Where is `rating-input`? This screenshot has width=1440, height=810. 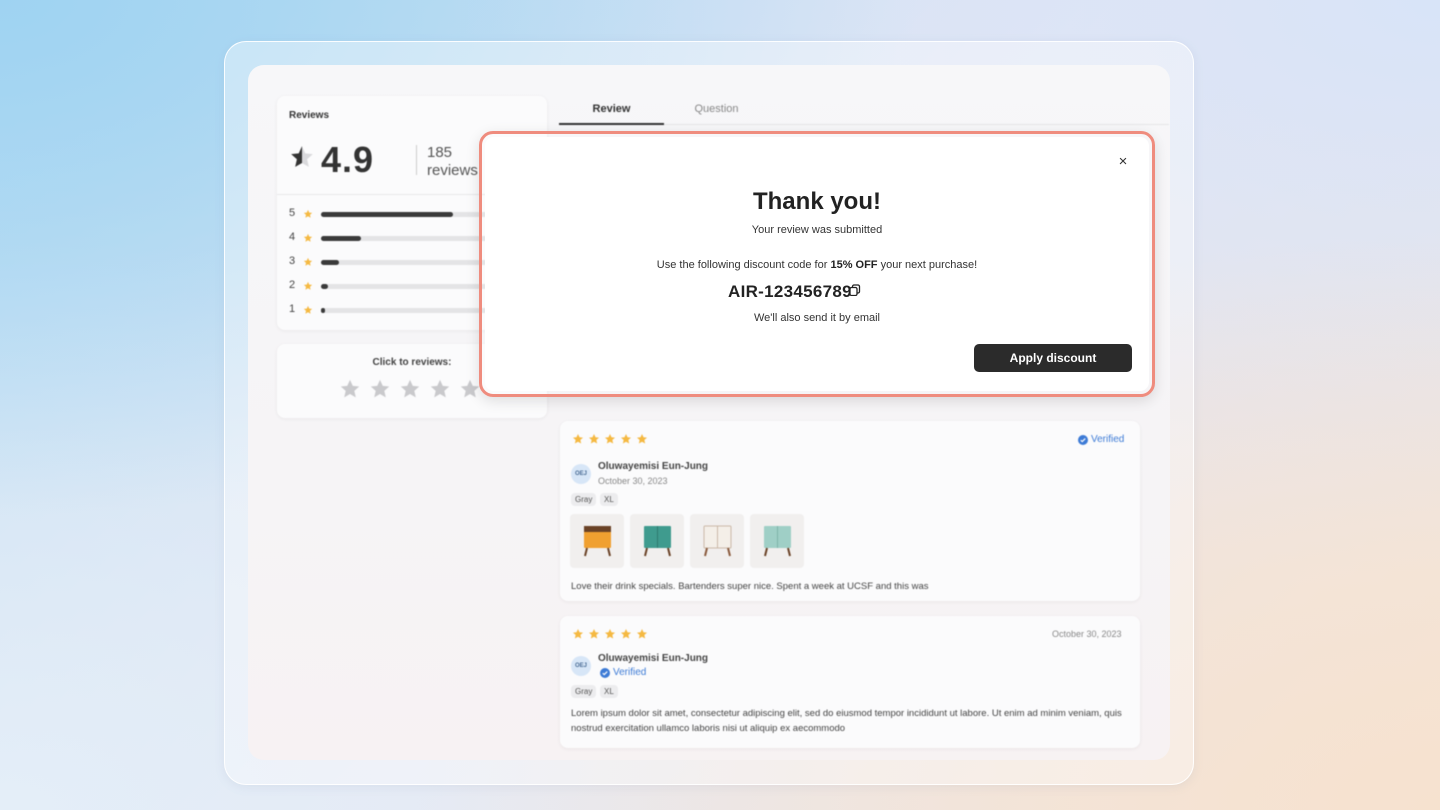
rating-input is located at coordinates (410, 389).